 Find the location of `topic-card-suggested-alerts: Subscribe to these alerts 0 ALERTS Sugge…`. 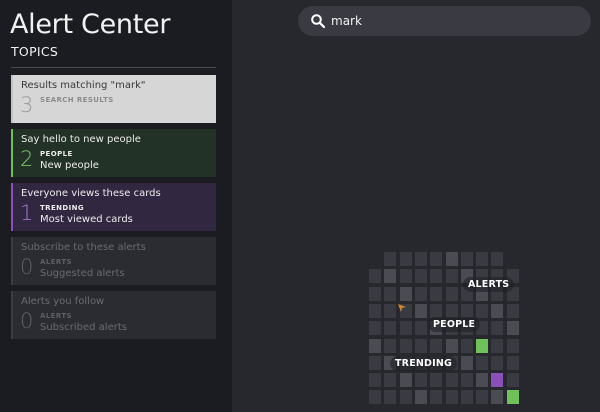

topic-card-suggested-alerts: Subscribe to these alerts 0 ALERTS Sugge… is located at coordinates (113, 261).